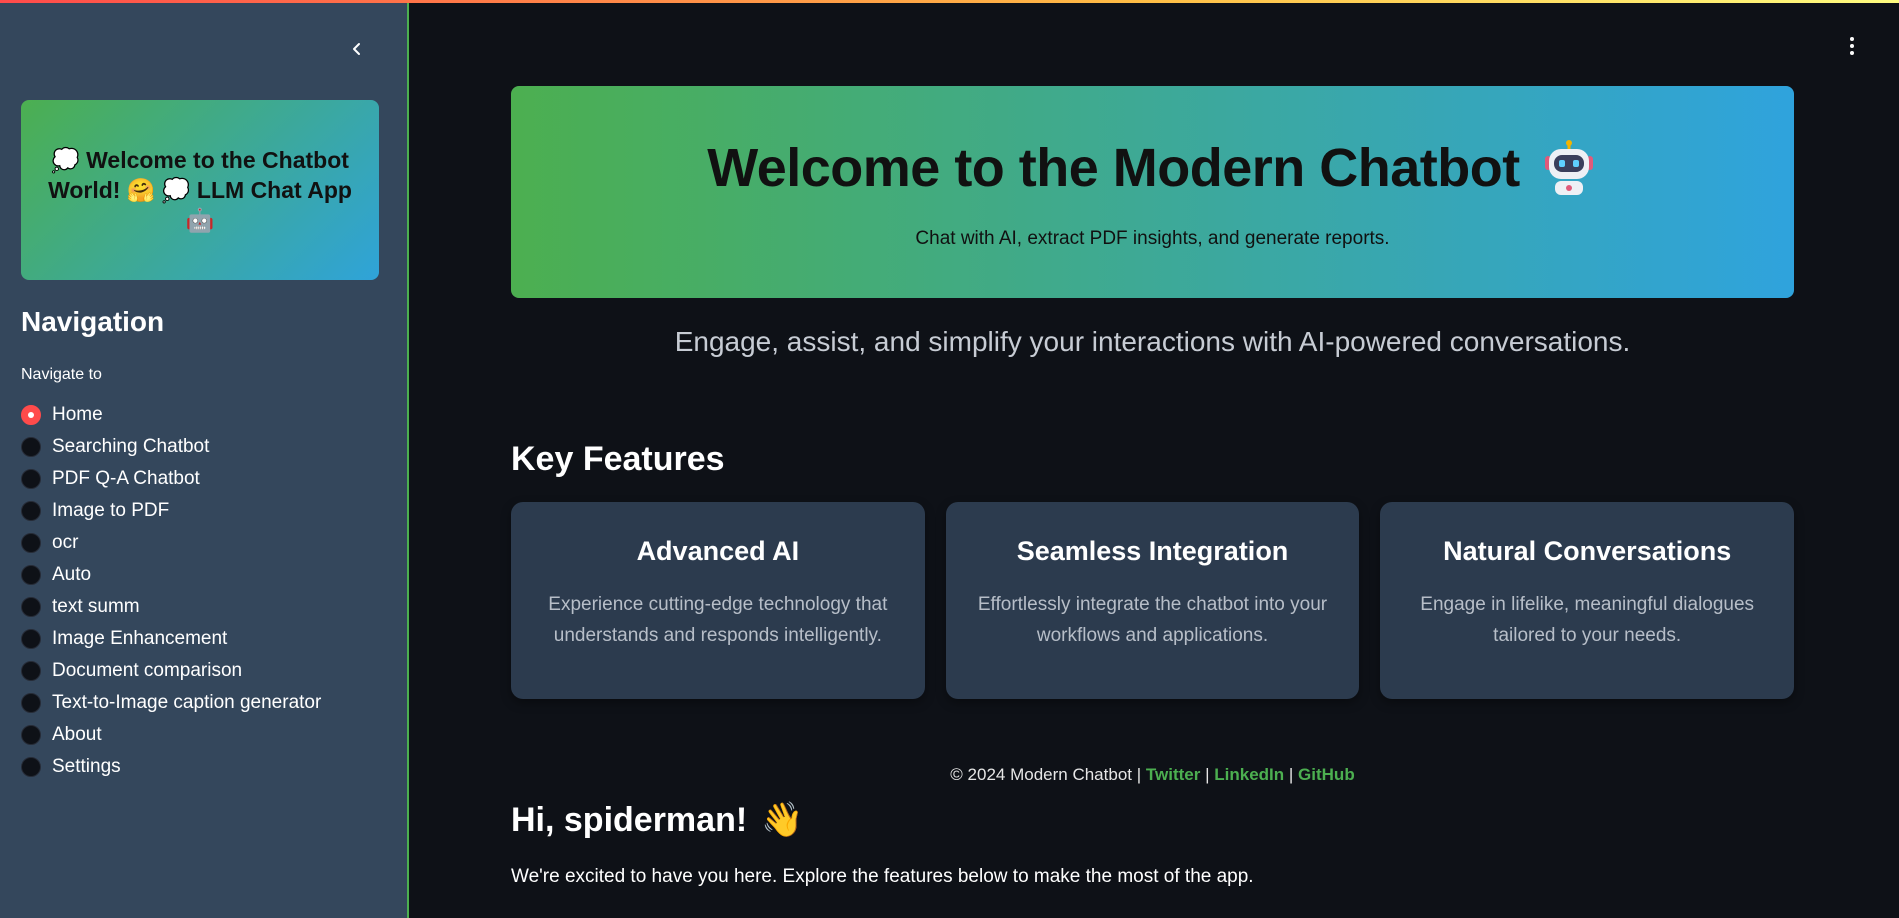  What do you see at coordinates (618, 459) in the screenshot?
I see `key-features-heading: Key Features` at bounding box center [618, 459].